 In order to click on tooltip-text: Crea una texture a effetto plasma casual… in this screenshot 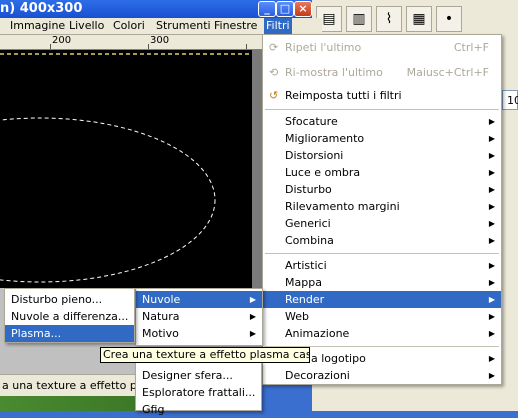, I will do `click(206, 354)`.